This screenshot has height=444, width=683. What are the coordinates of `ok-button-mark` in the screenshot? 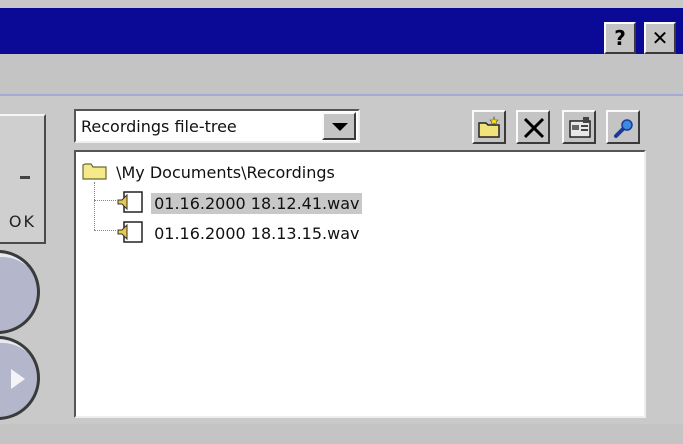 It's located at (25, 177).